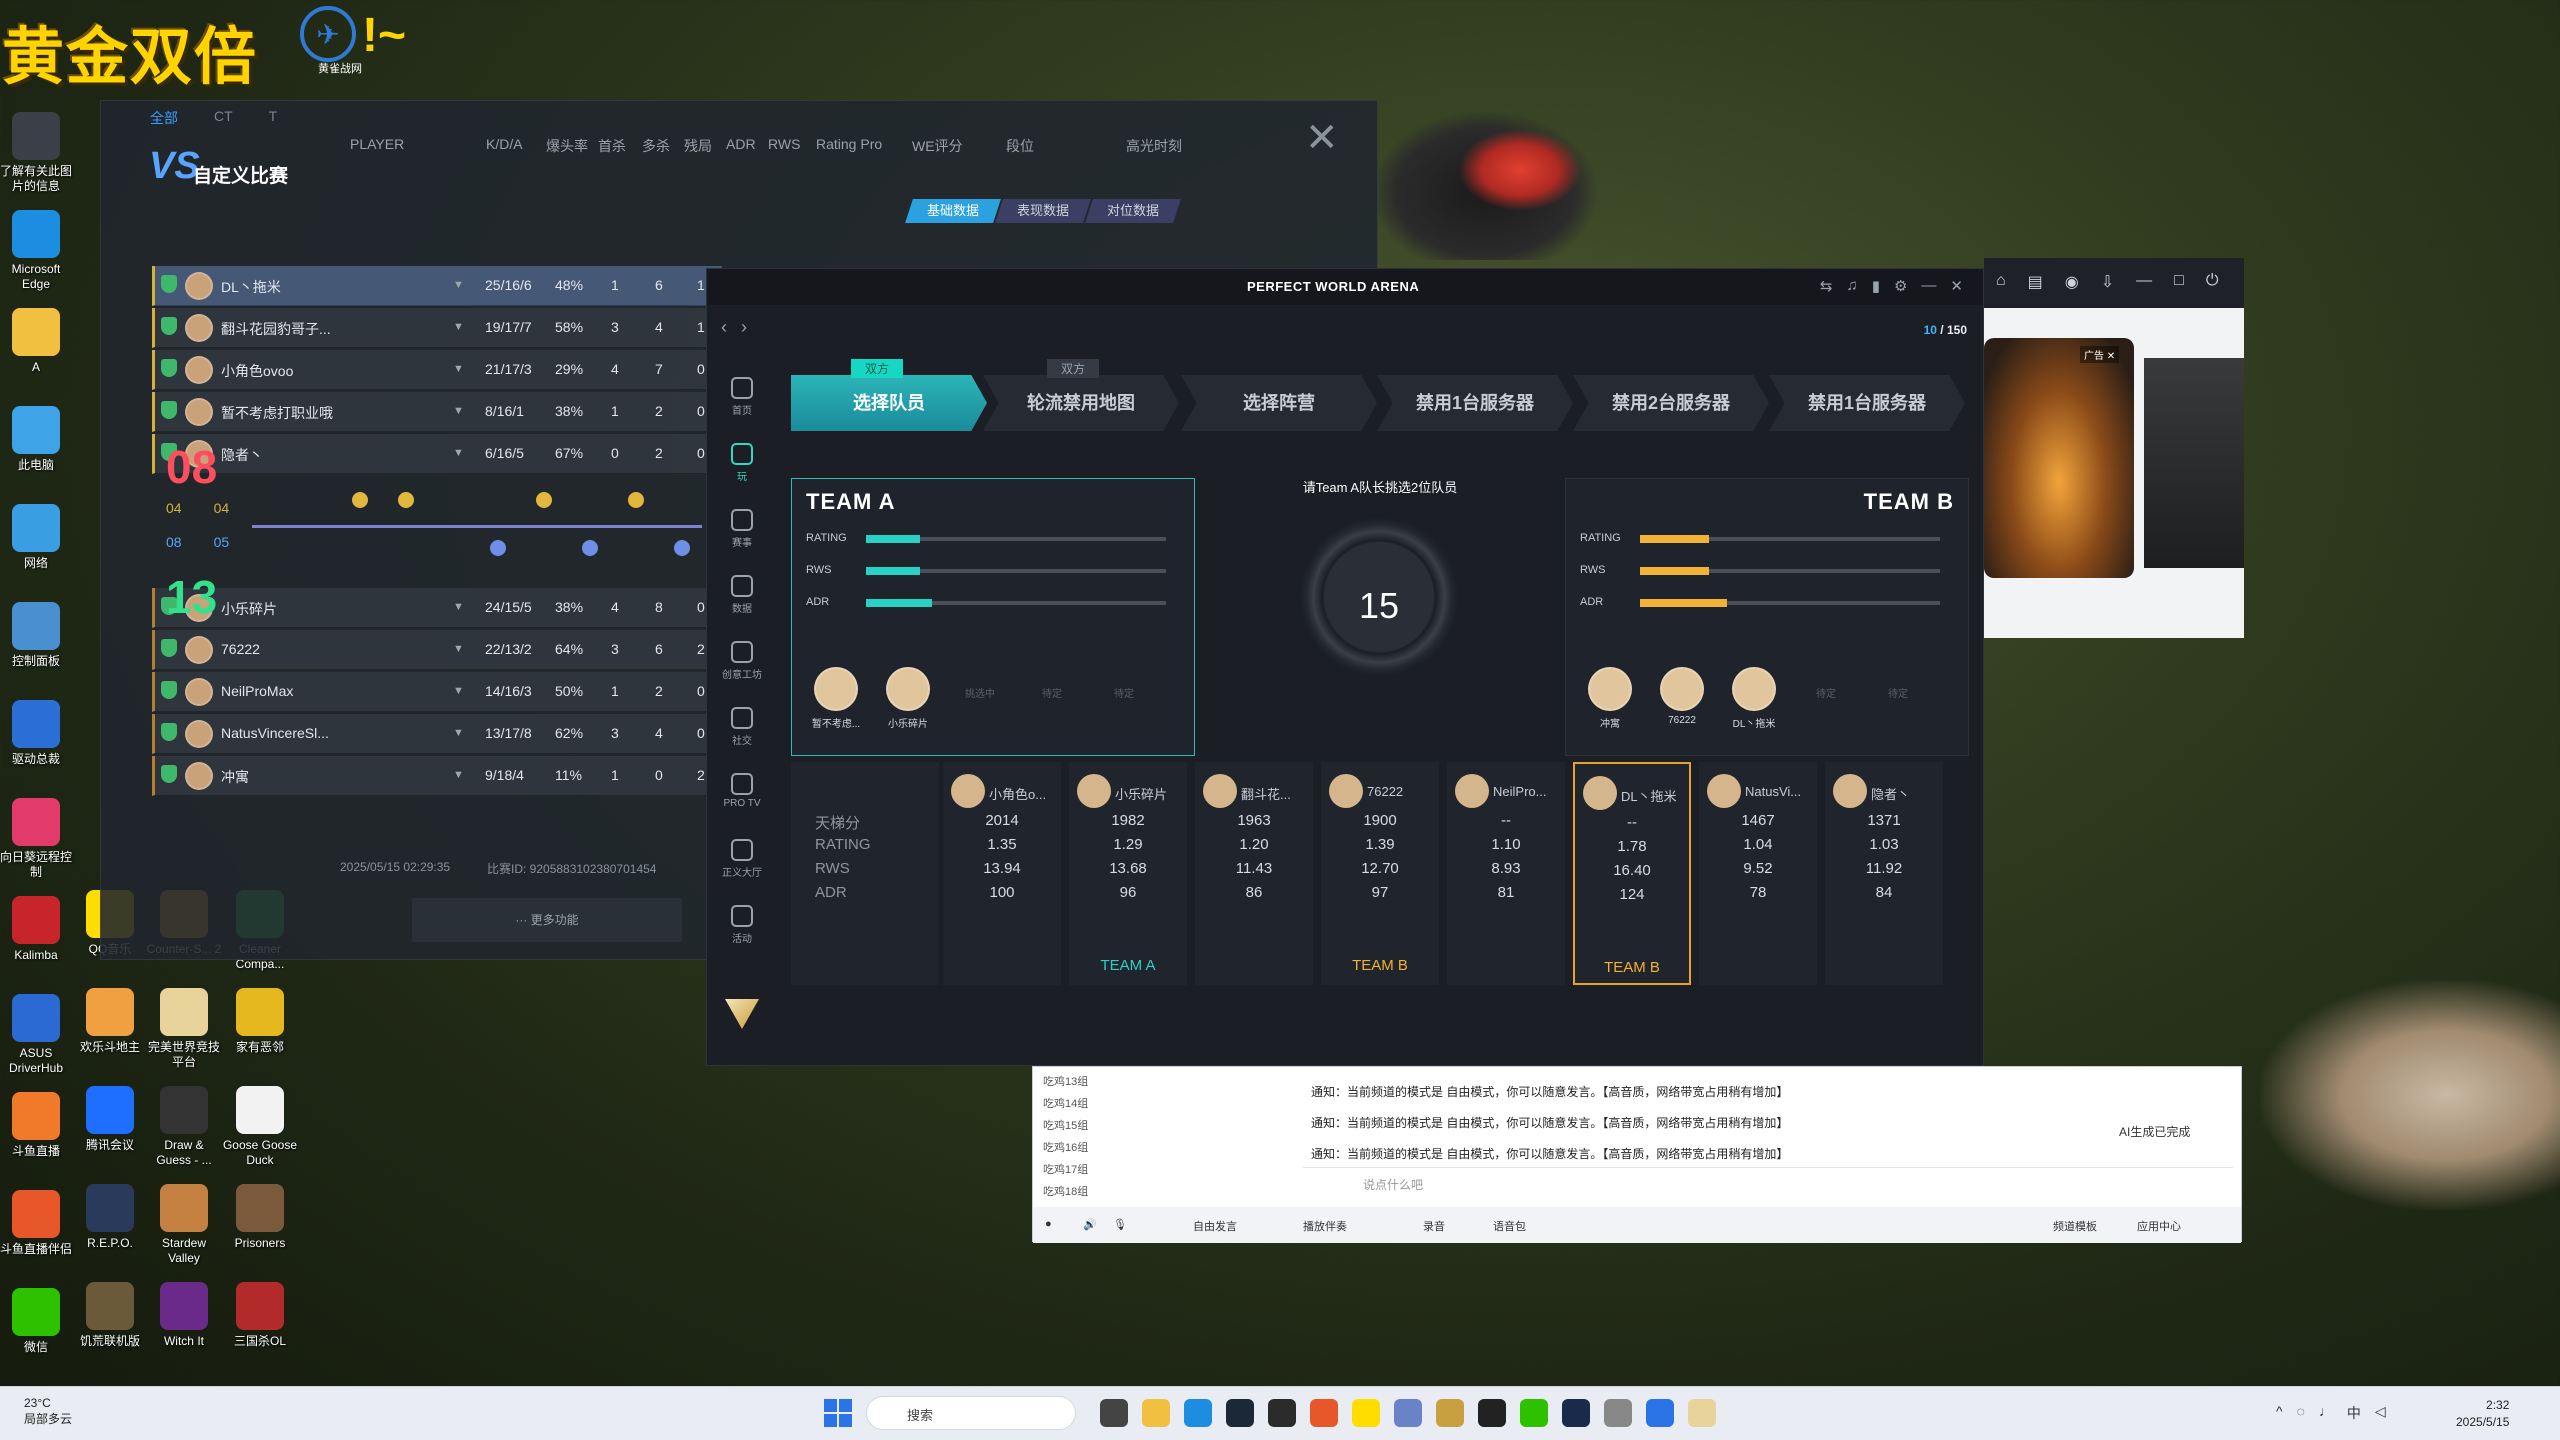 This screenshot has height=1440, width=2560. Describe the element at coordinates (1325, 1226) in the screenshot. I see `play-music-button: 播放伴奏` at that location.